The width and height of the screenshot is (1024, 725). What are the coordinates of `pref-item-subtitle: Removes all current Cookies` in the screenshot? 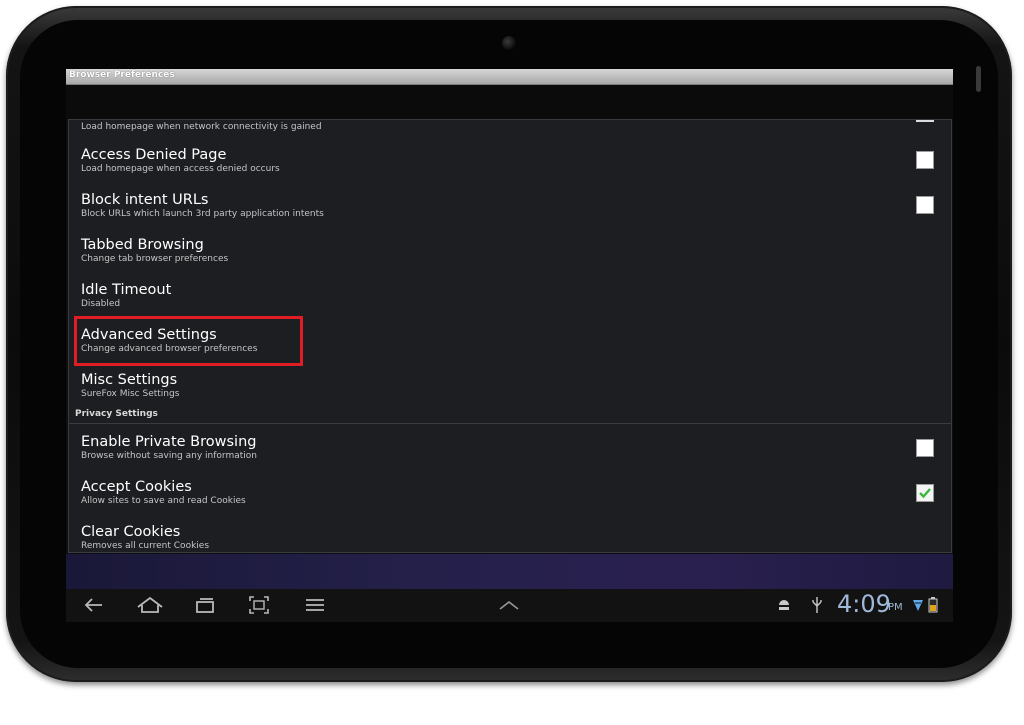 It's located at (145, 546).